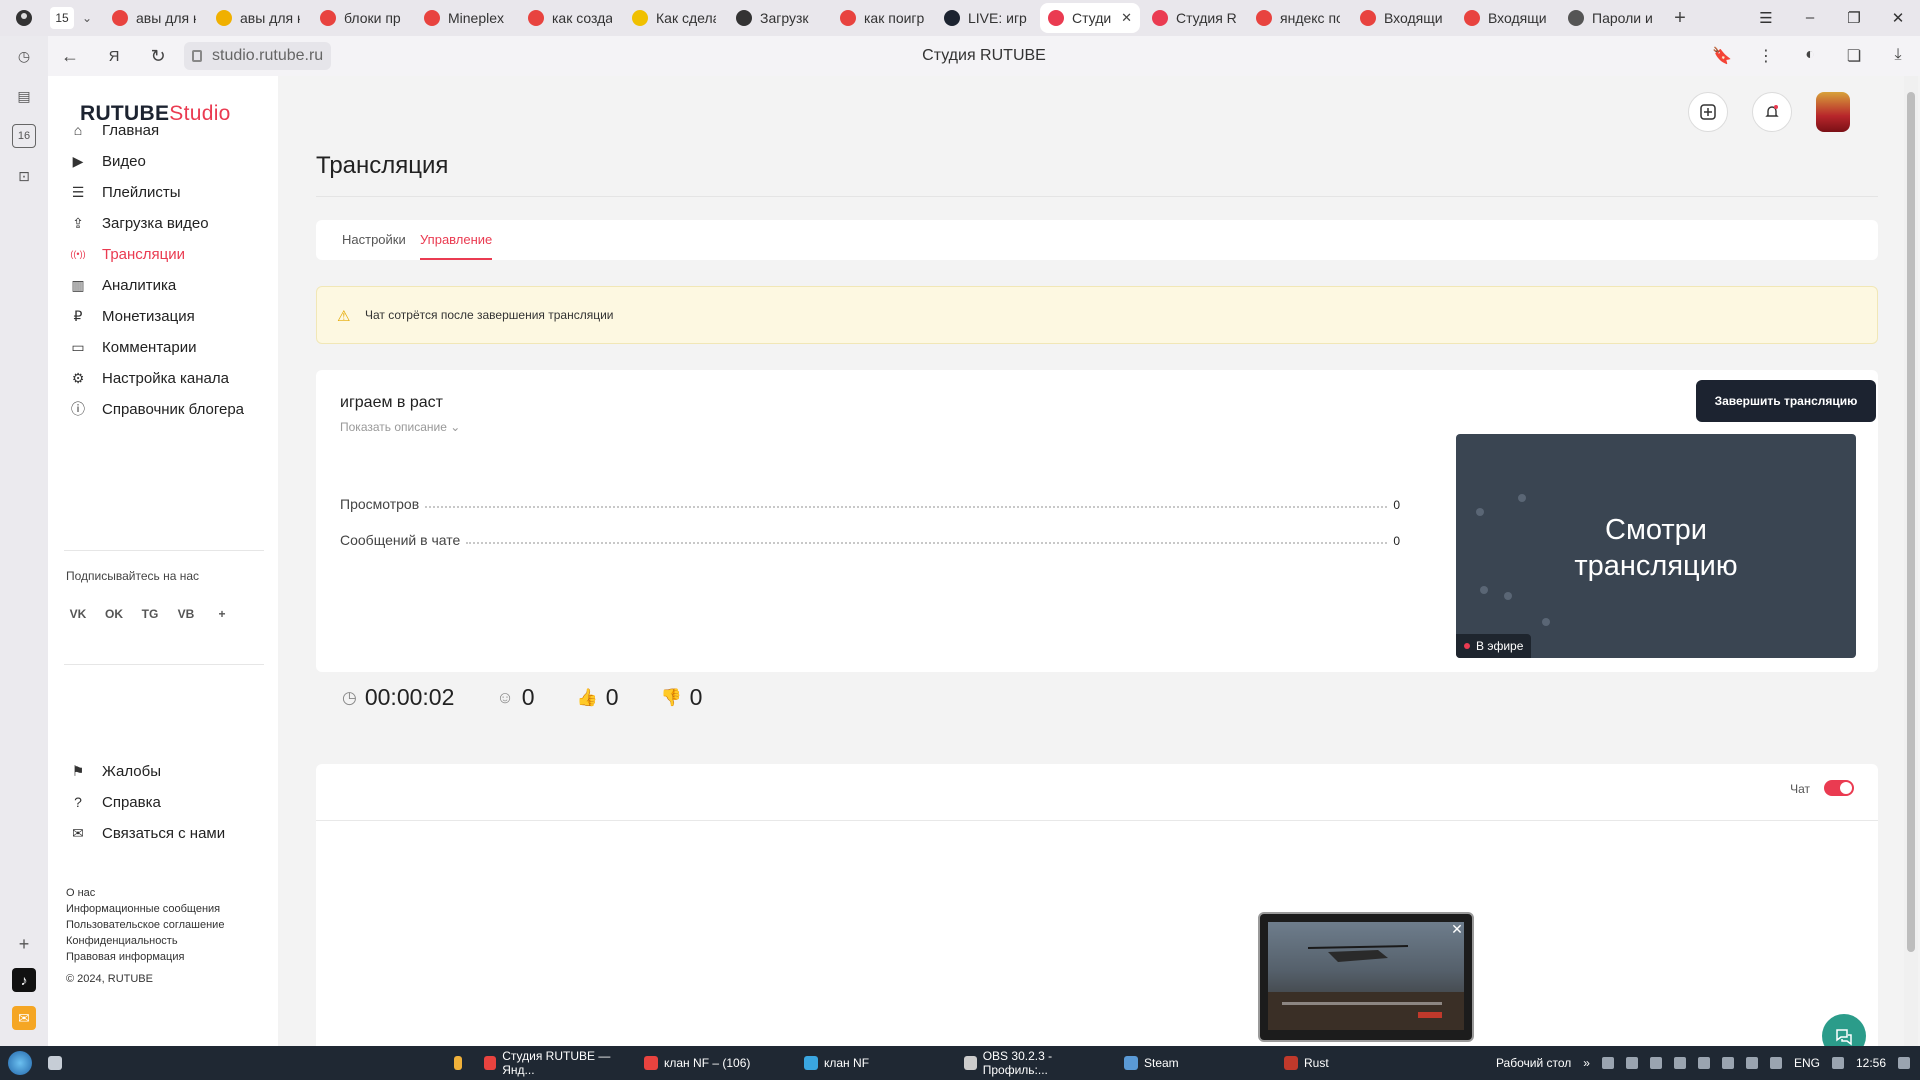 This screenshot has height=1080, width=1920. What do you see at coordinates (1356, 1063) in the screenshot?
I see `taskbar-app: Rust` at bounding box center [1356, 1063].